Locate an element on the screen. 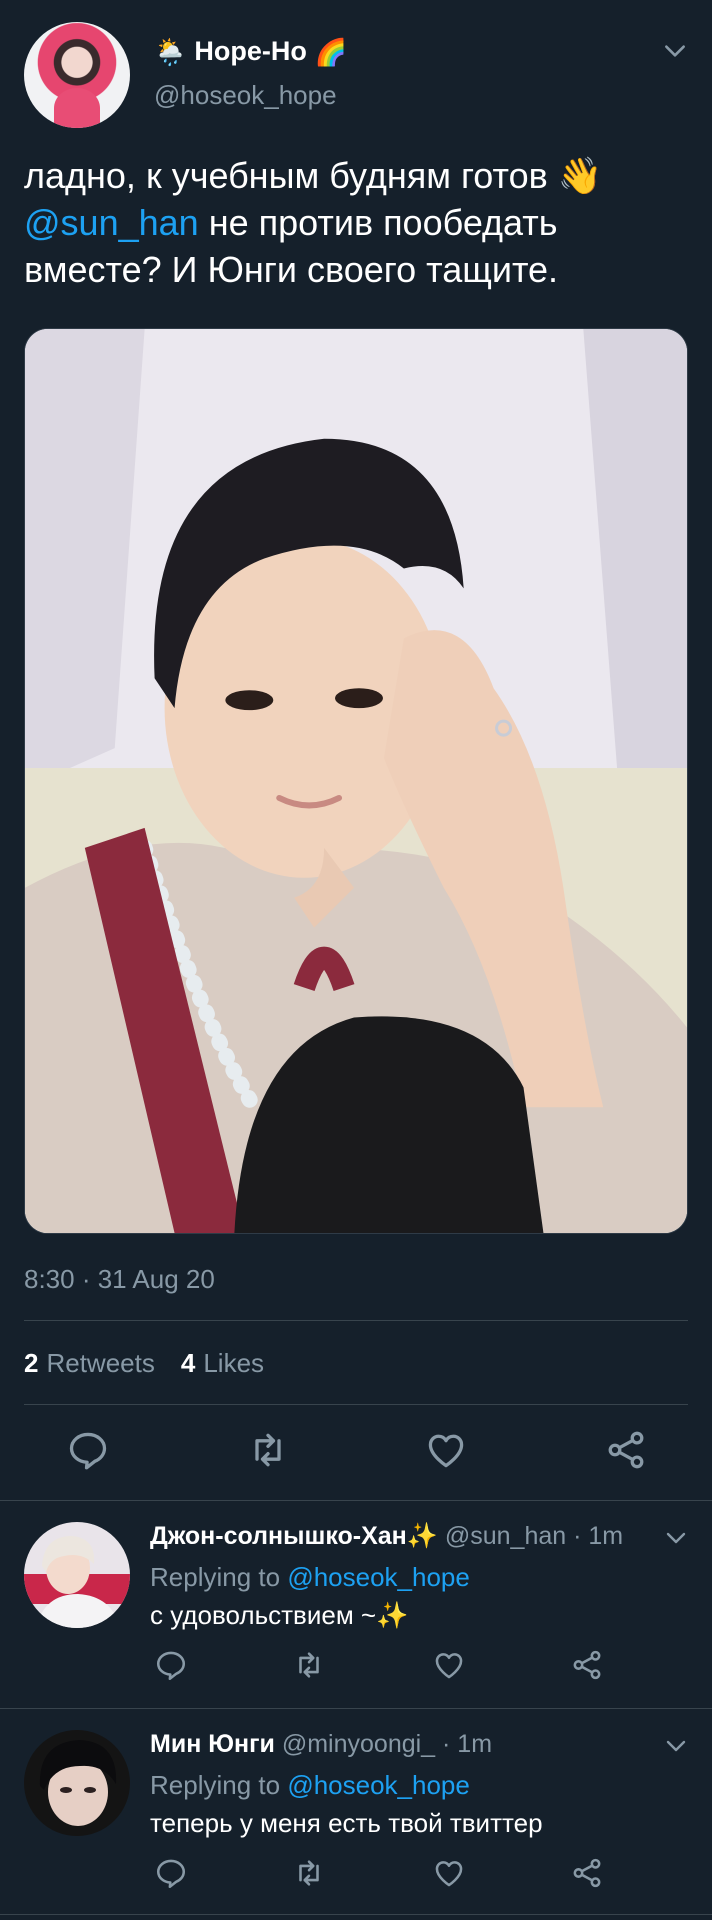 The width and height of the screenshot is (712, 1920). tweet-text-part1: ладно, к учебным будням готов 👋 is located at coordinates (313, 175).